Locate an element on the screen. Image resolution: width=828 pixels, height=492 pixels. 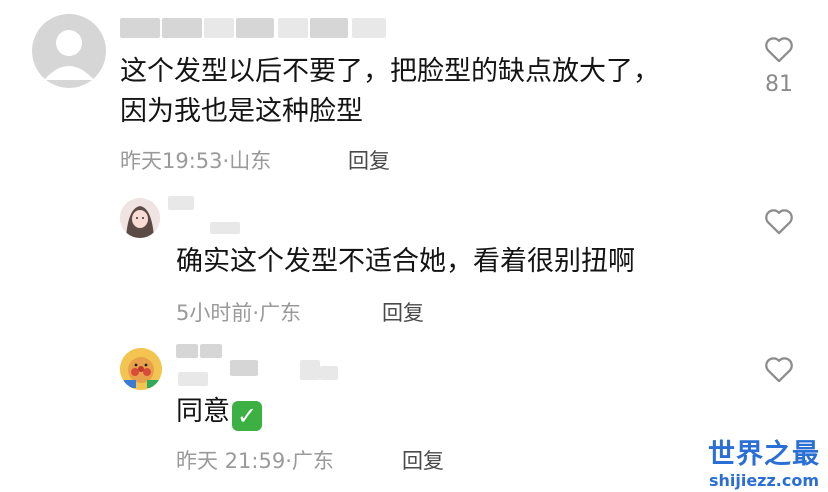
comment-meta: 昨天19:53·山东 is located at coordinates (195, 161).